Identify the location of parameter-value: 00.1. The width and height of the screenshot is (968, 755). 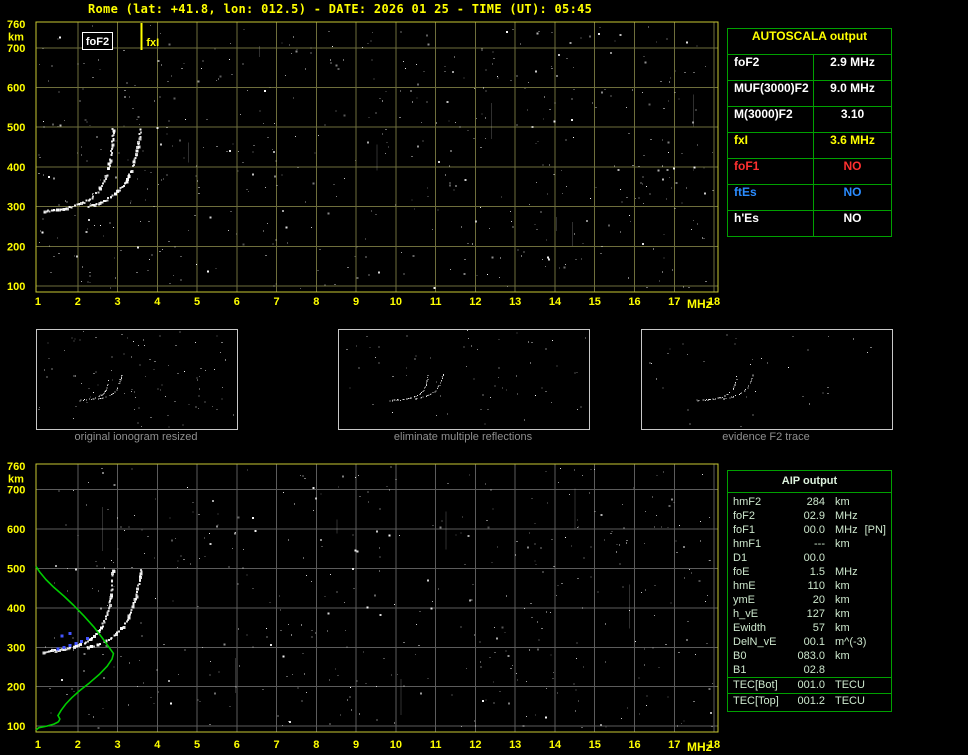
(814, 642).